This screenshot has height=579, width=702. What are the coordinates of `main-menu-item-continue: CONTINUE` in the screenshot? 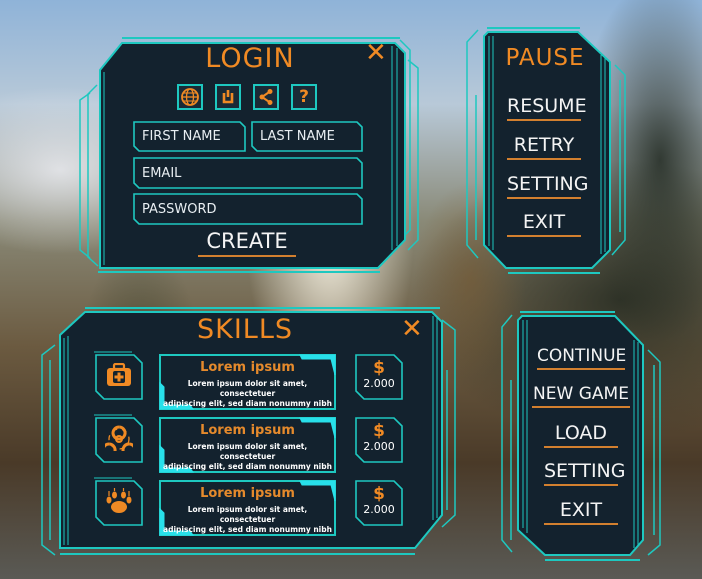 It's located at (582, 358).